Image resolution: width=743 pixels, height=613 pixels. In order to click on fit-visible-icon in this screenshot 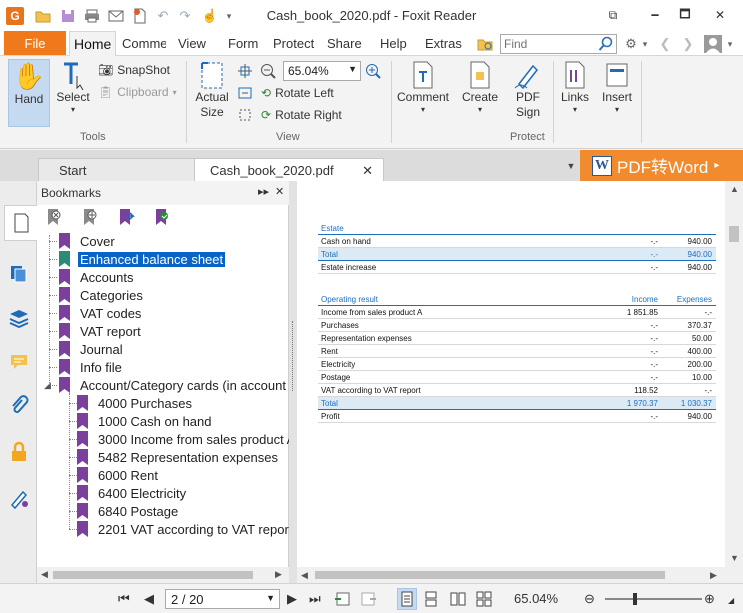, I will do `click(245, 115)`.